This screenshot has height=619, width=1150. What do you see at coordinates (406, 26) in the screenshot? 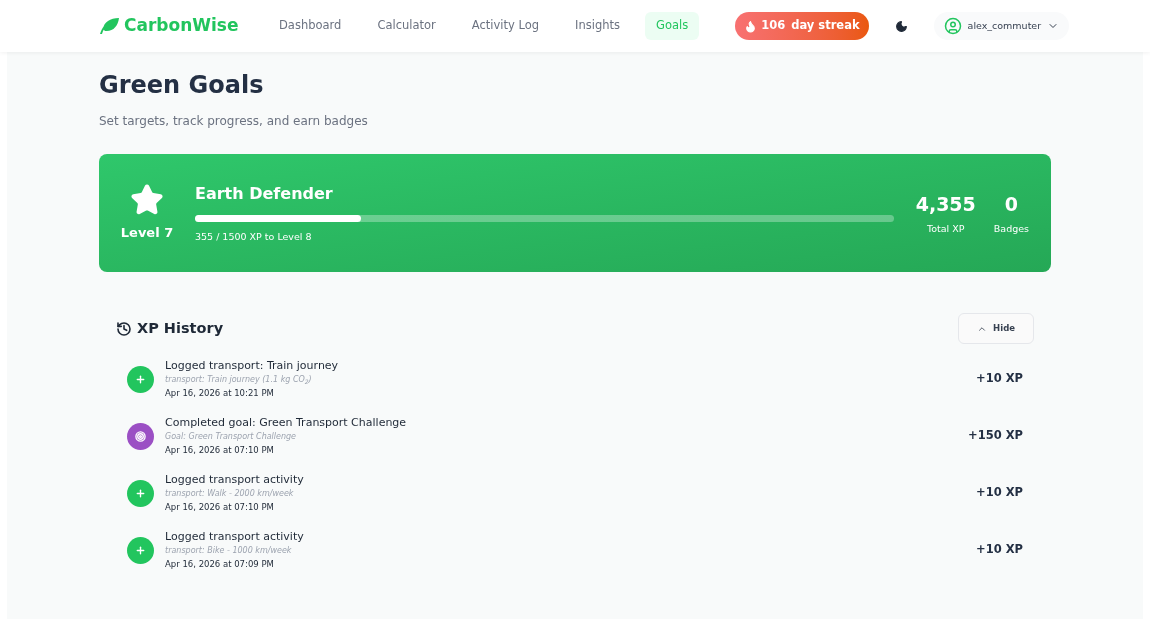
I see `nav-link: Calculator` at bounding box center [406, 26].